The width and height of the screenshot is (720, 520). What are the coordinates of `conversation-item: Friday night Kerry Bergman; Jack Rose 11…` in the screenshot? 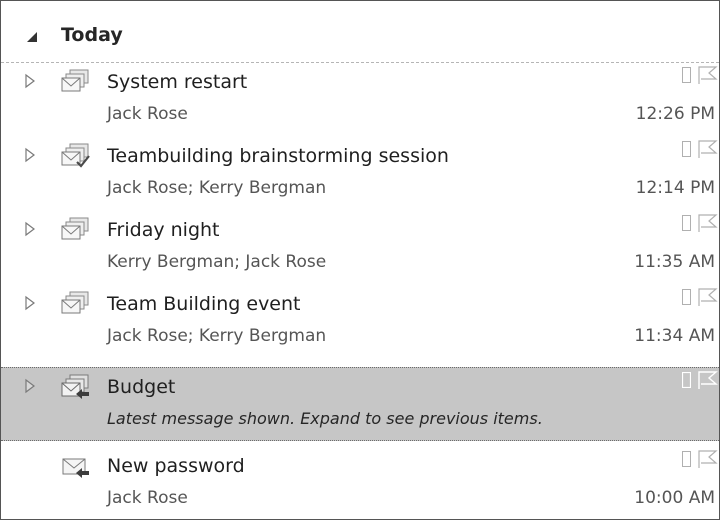 It's located at (360, 248).